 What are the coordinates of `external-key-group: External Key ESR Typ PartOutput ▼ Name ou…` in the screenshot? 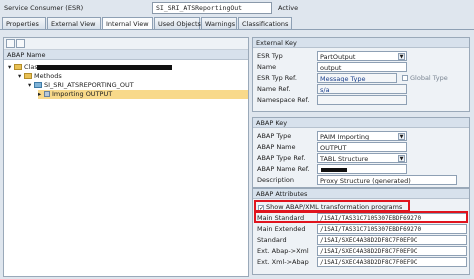 It's located at (361, 74).